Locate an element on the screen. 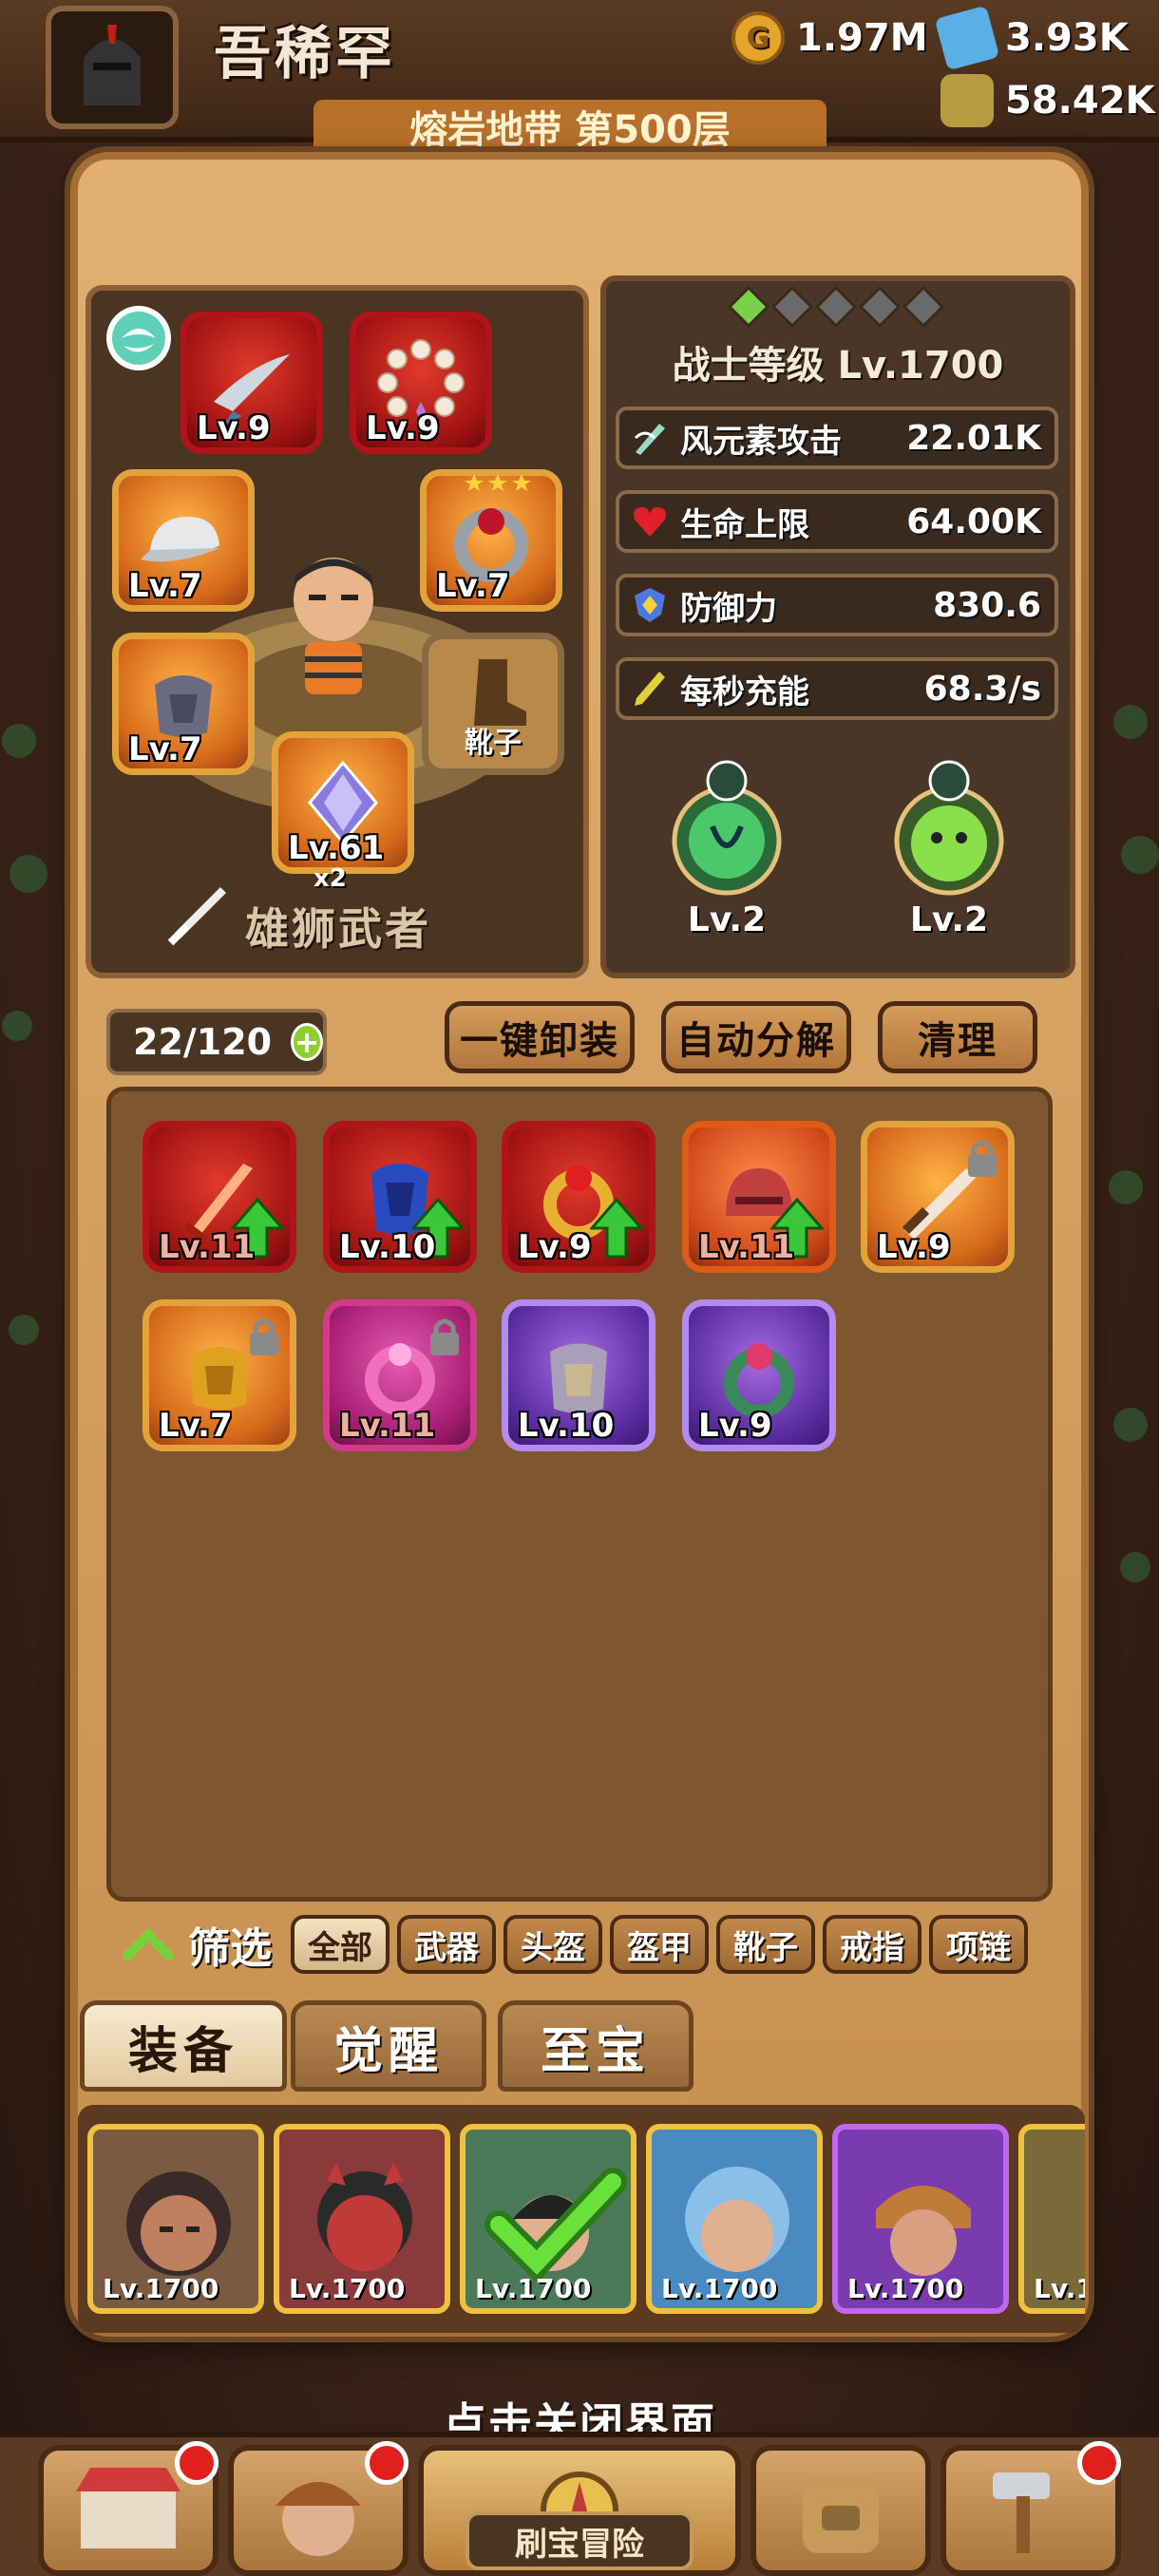 The image size is (1159, 2576). pet-level-2: Lv.2 is located at coordinates (949, 919).